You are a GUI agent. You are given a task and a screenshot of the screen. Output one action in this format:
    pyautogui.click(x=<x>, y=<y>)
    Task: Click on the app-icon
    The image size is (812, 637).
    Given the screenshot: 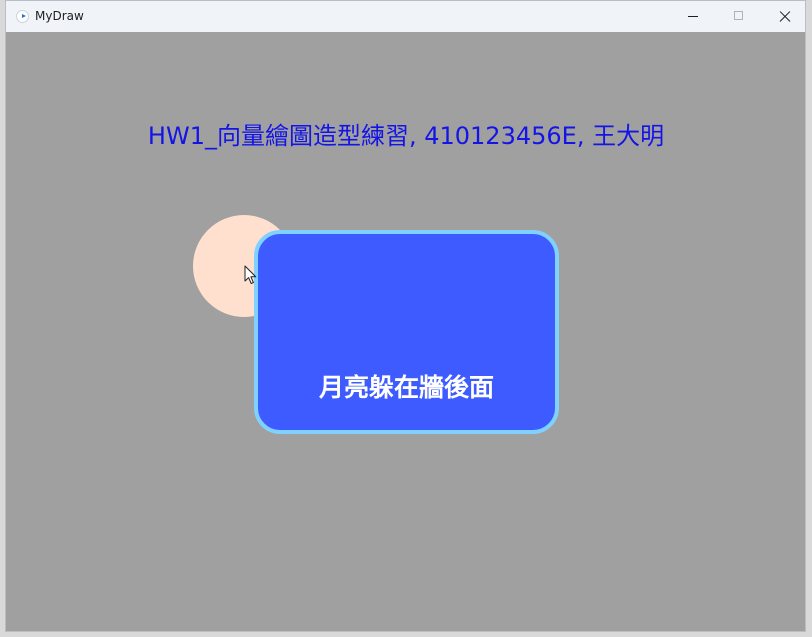 What is the action you would take?
    pyautogui.click(x=22, y=16)
    